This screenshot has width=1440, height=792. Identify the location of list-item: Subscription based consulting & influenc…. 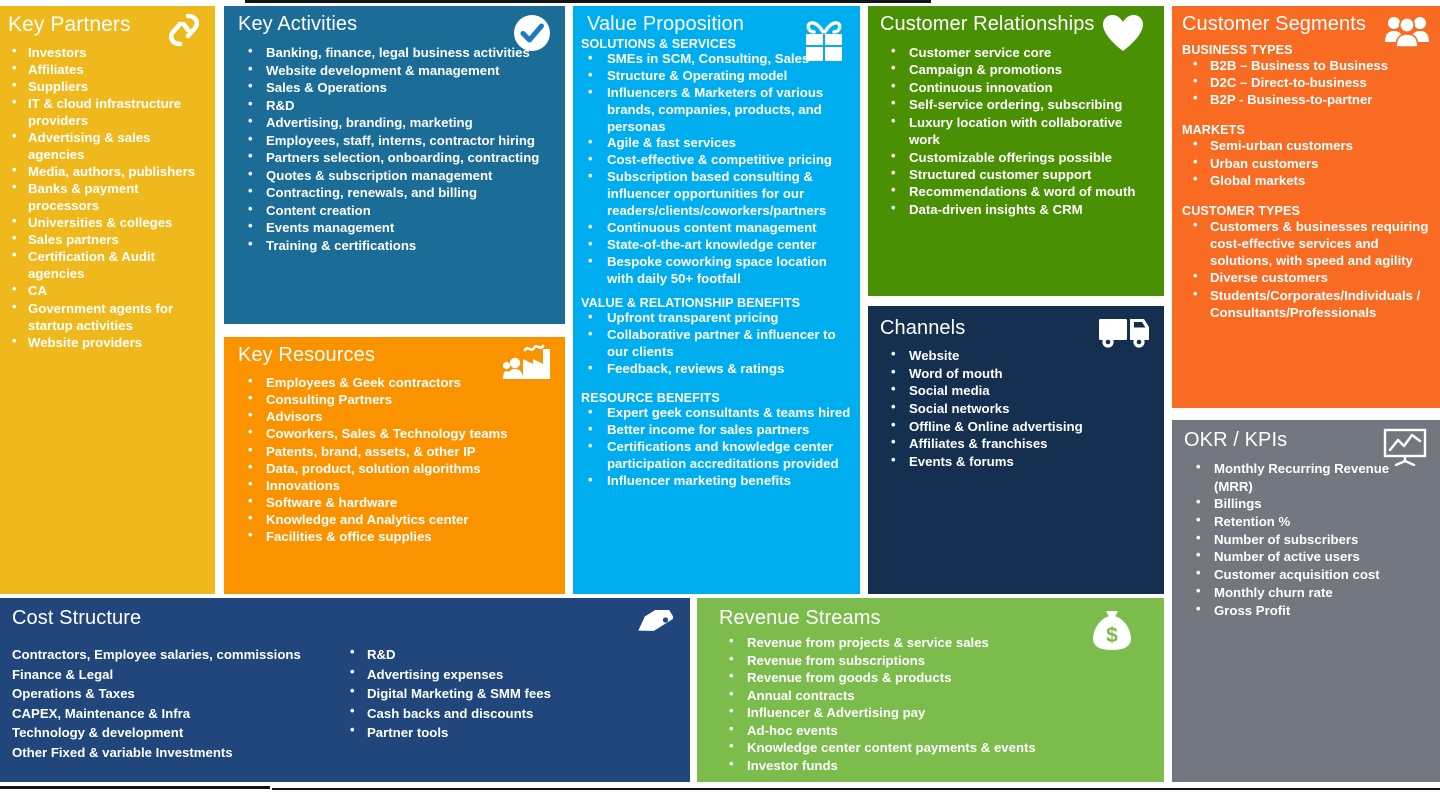
(716, 194).